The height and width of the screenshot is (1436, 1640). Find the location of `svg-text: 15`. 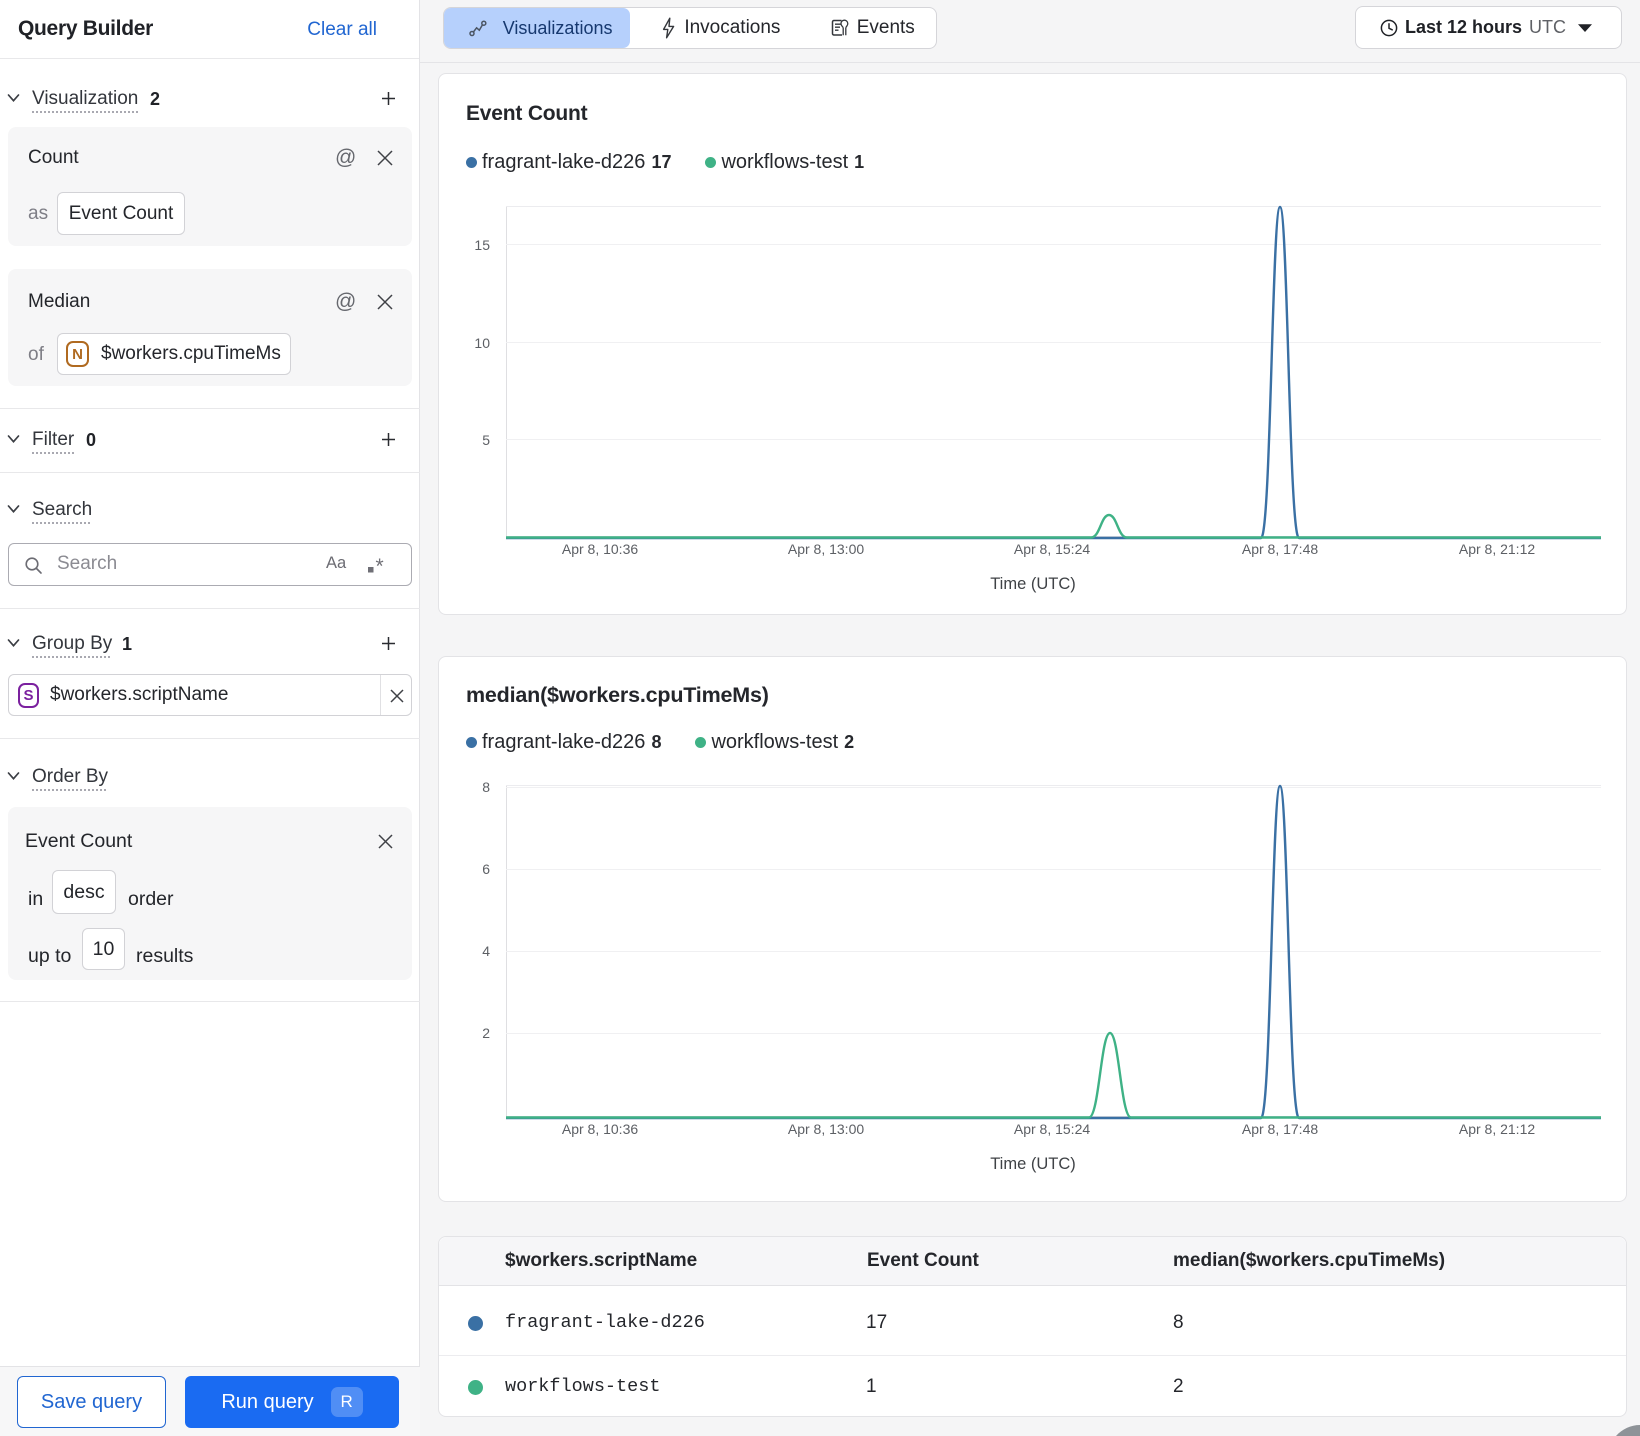

svg-text: 15 is located at coordinates (482, 245).